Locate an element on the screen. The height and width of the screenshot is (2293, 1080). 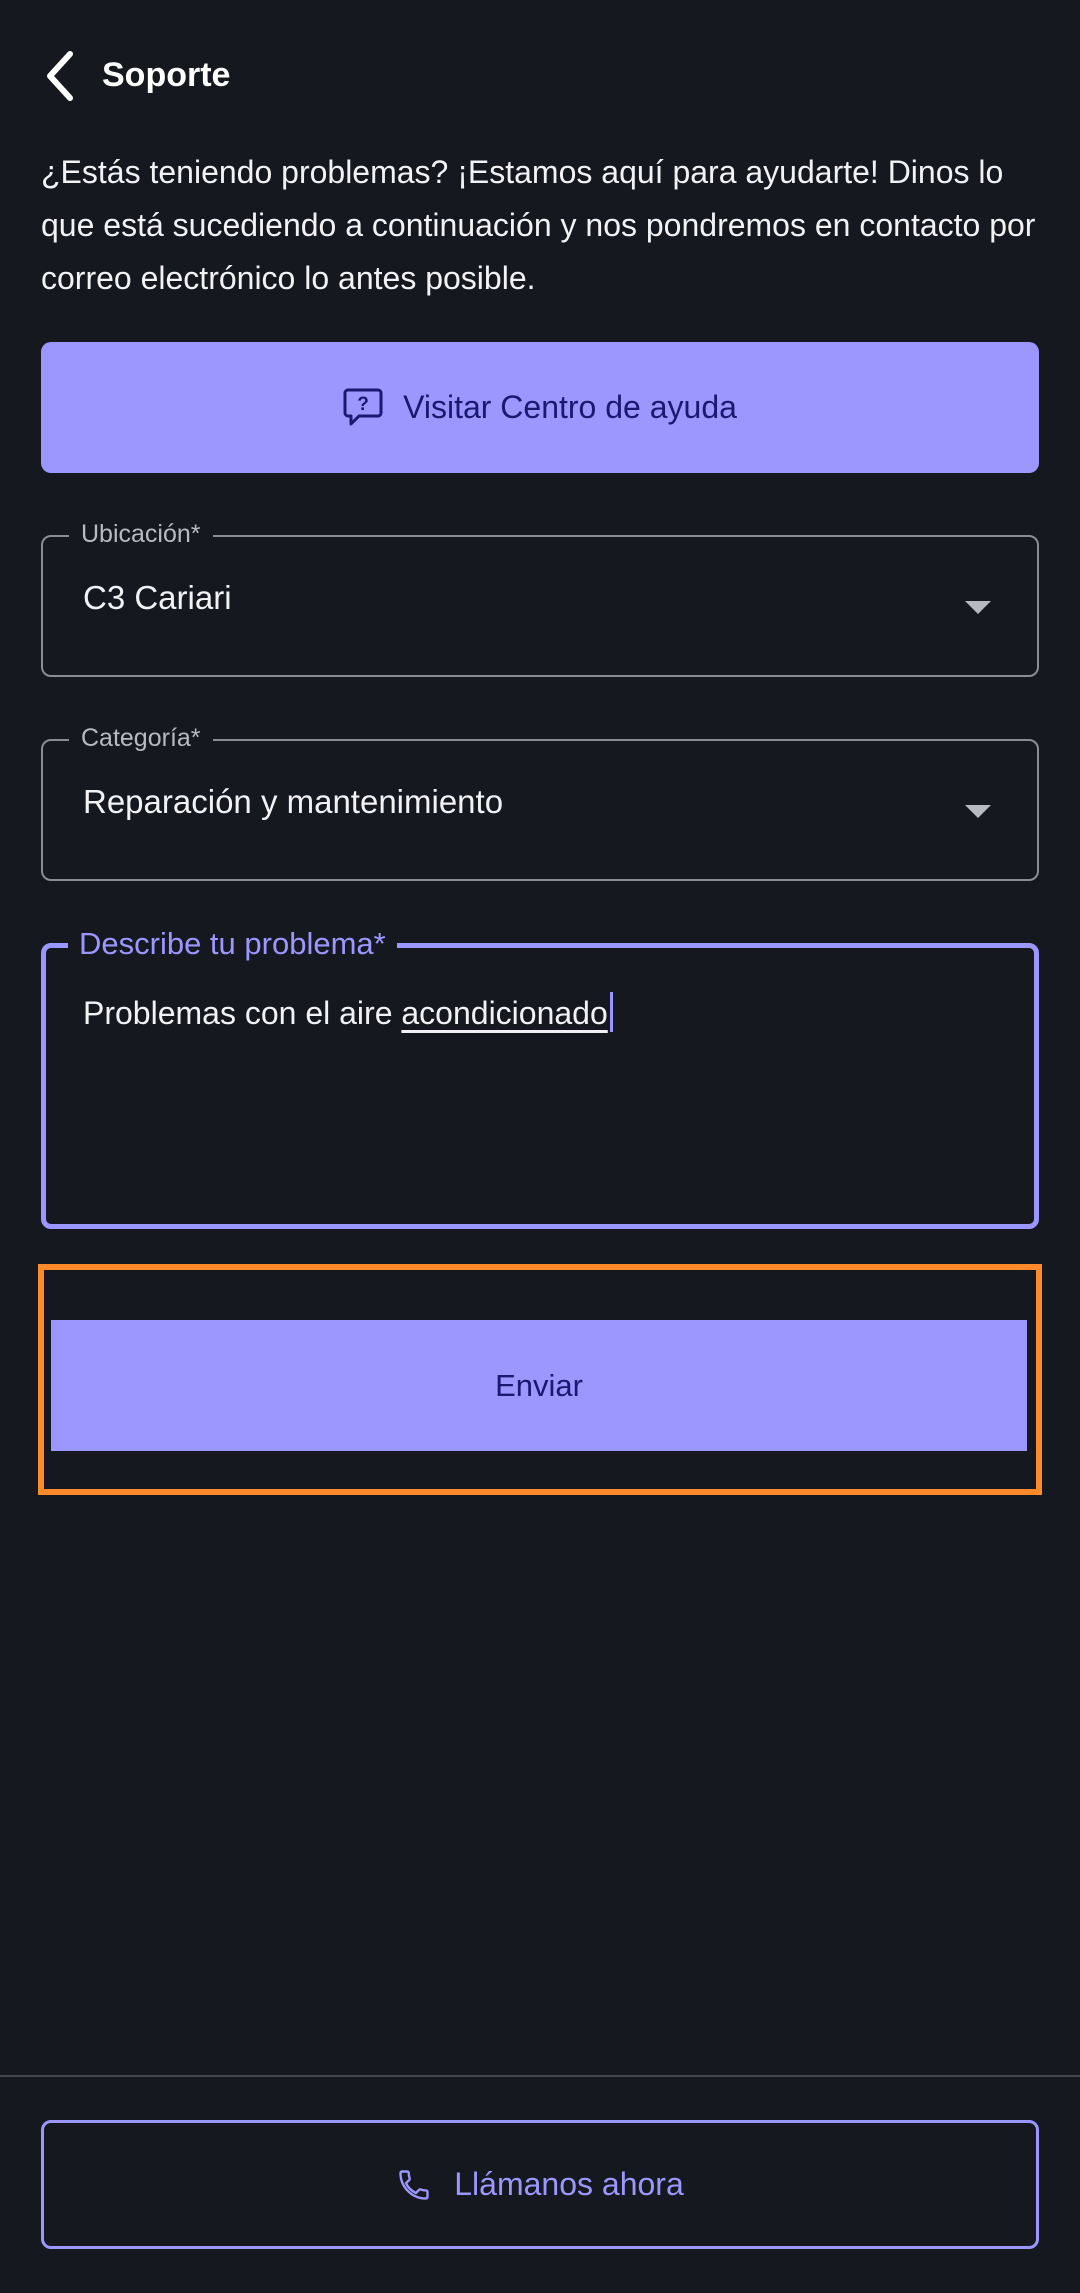
location-value: C3 Cariari is located at coordinates (157, 597).